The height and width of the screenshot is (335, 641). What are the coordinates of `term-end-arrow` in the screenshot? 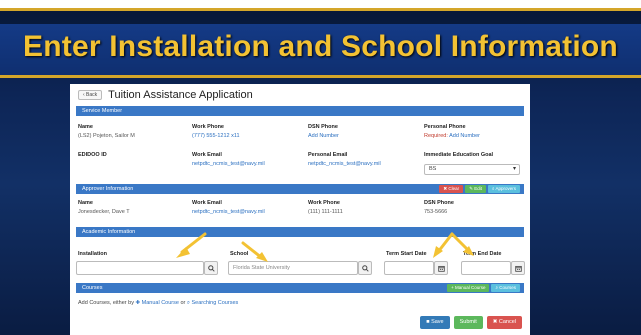 It's located at (460, 242).